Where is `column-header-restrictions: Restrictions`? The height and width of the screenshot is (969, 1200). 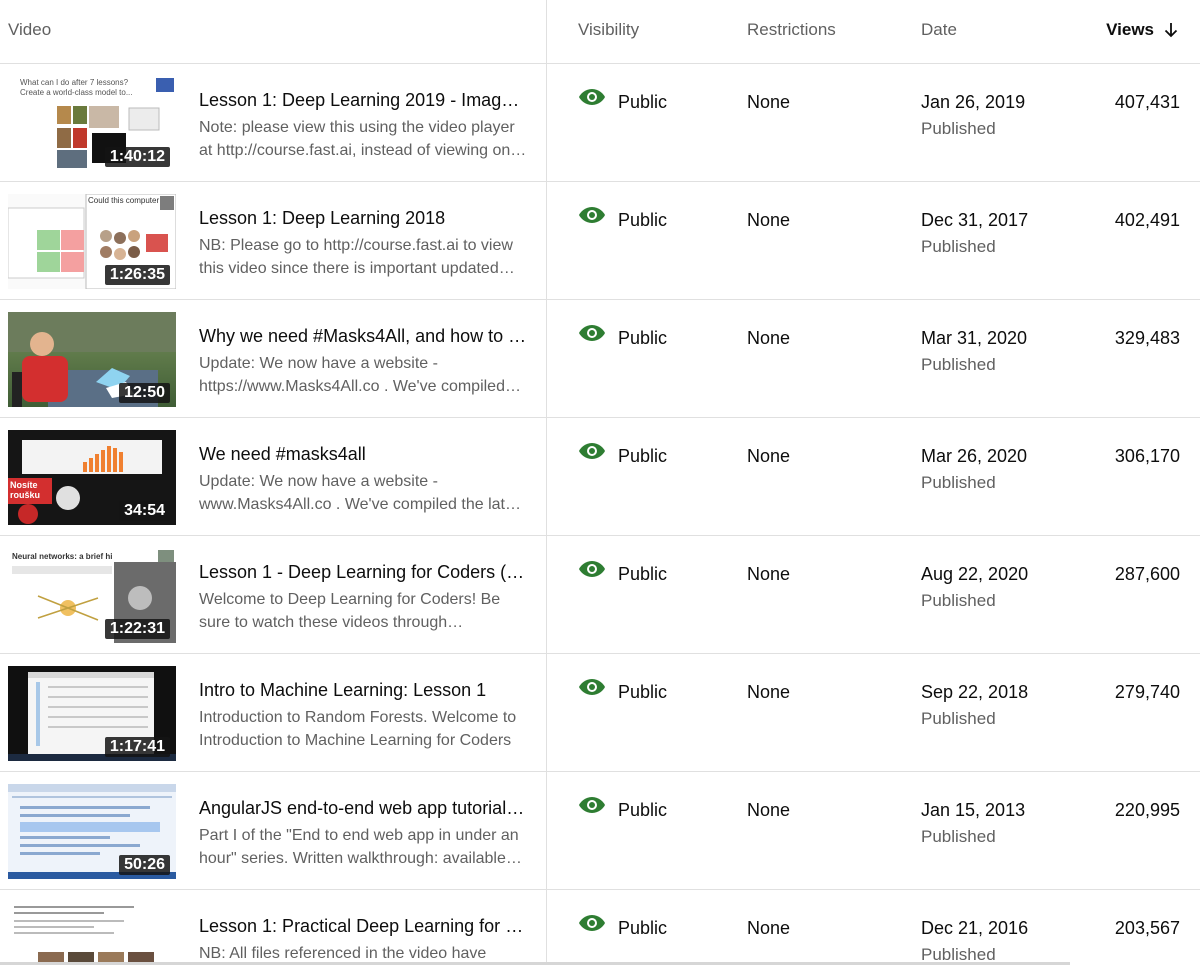 column-header-restrictions: Restrictions is located at coordinates (791, 30).